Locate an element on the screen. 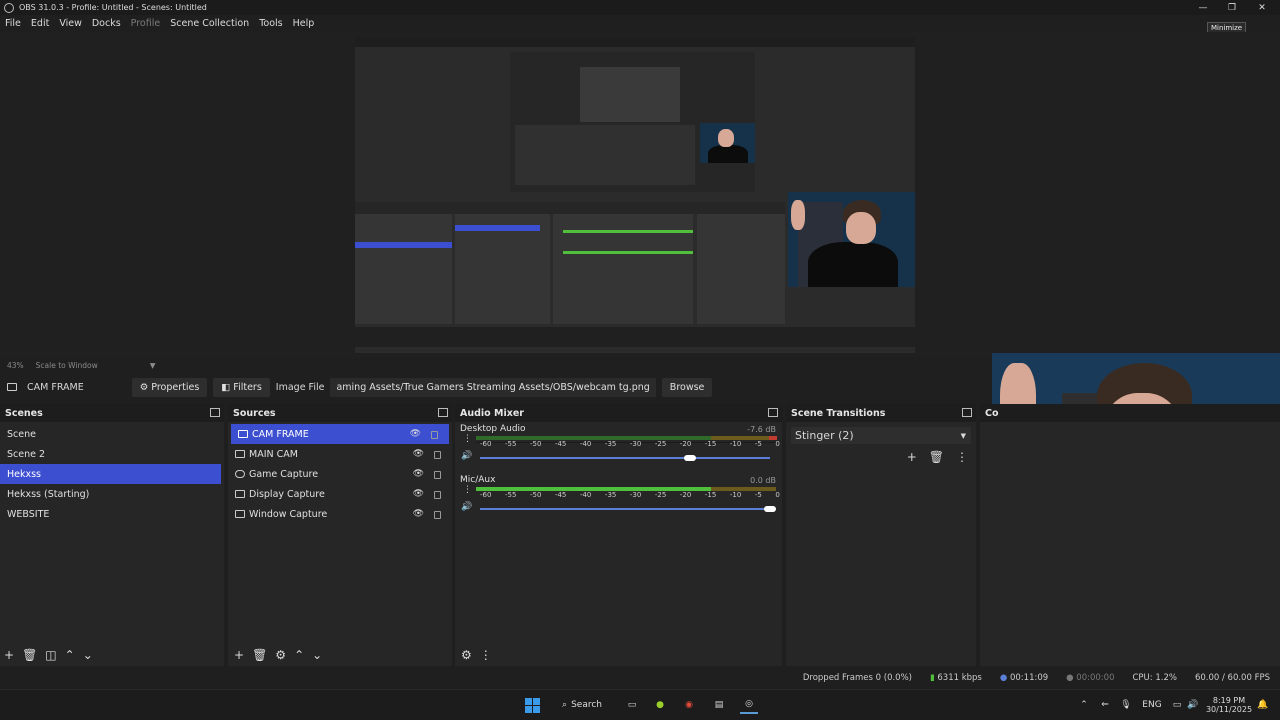  start-button is located at coordinates (532, 705).